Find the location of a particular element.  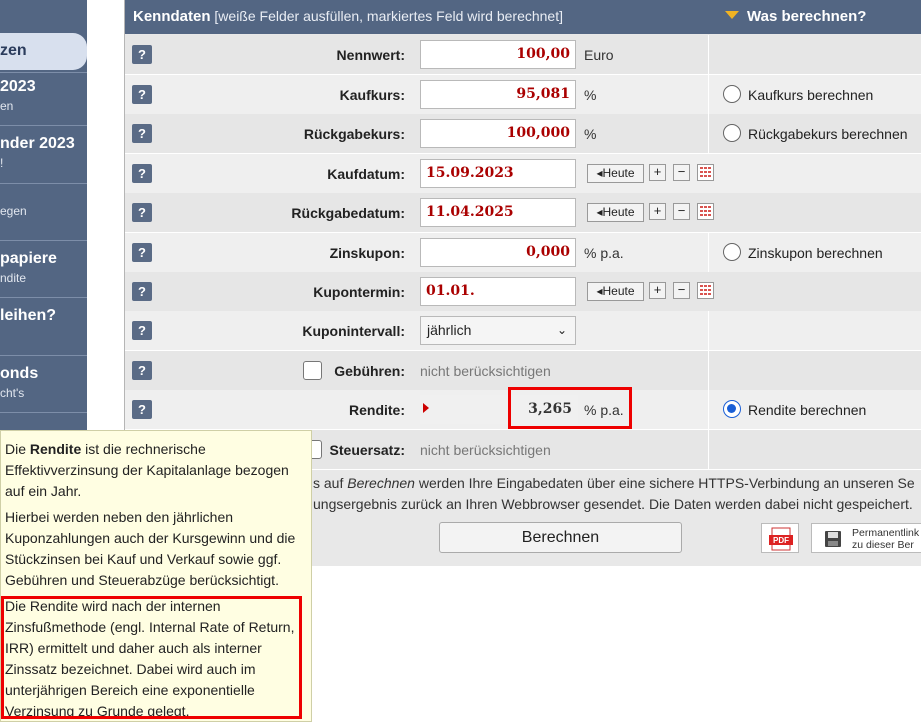

sidebar-item-sub: en is located at coordinates (7, 106).